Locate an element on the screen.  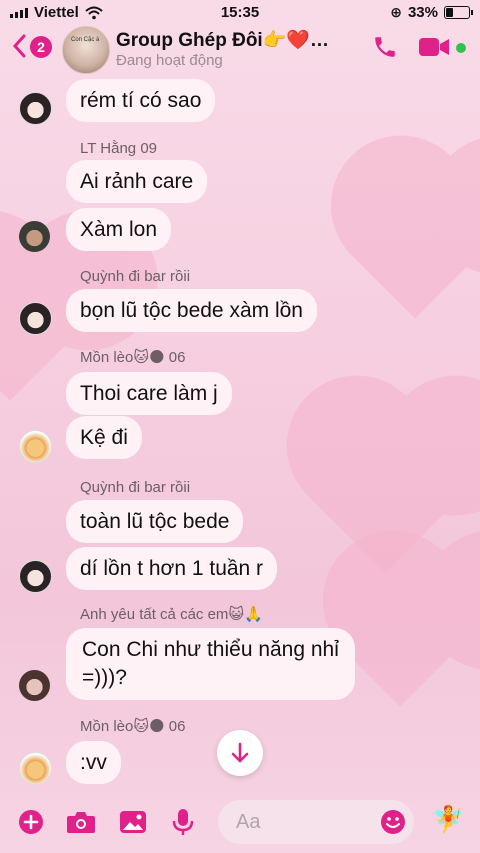
plus-circle-icon is located at coordinates (31, 822).